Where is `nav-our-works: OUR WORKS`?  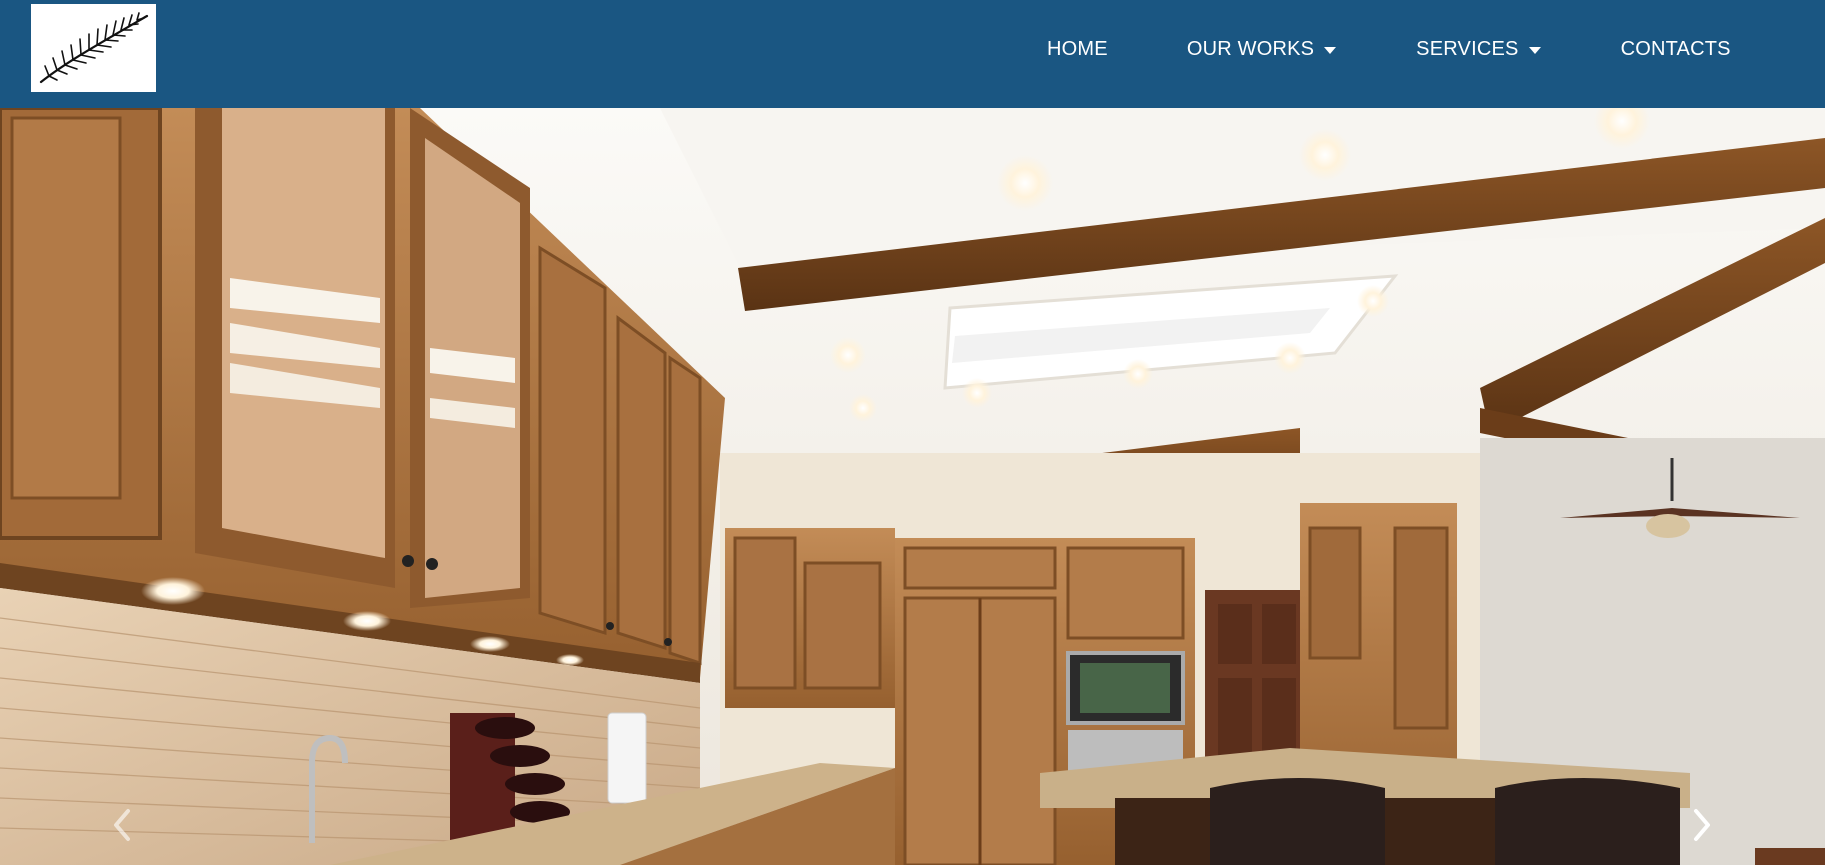
nav-our-works: OUR WORKS is located at coordinates (1261, 49).